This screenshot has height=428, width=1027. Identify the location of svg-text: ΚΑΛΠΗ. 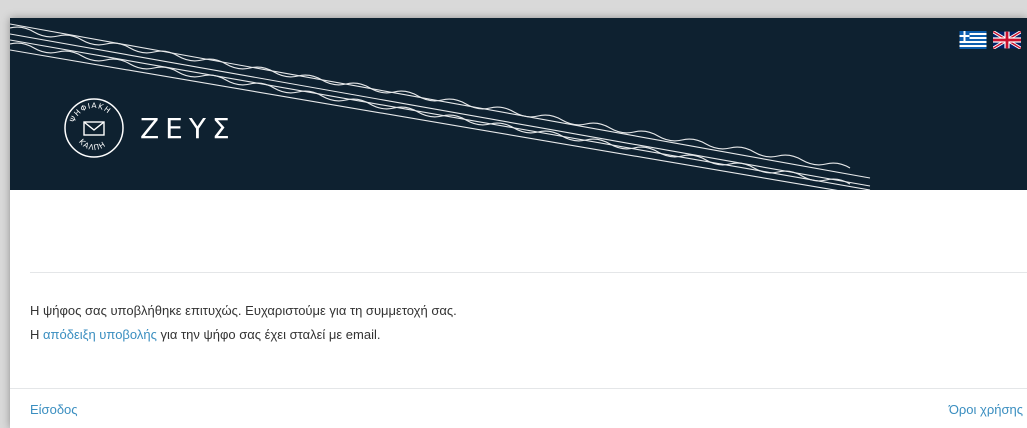
(92, 144).